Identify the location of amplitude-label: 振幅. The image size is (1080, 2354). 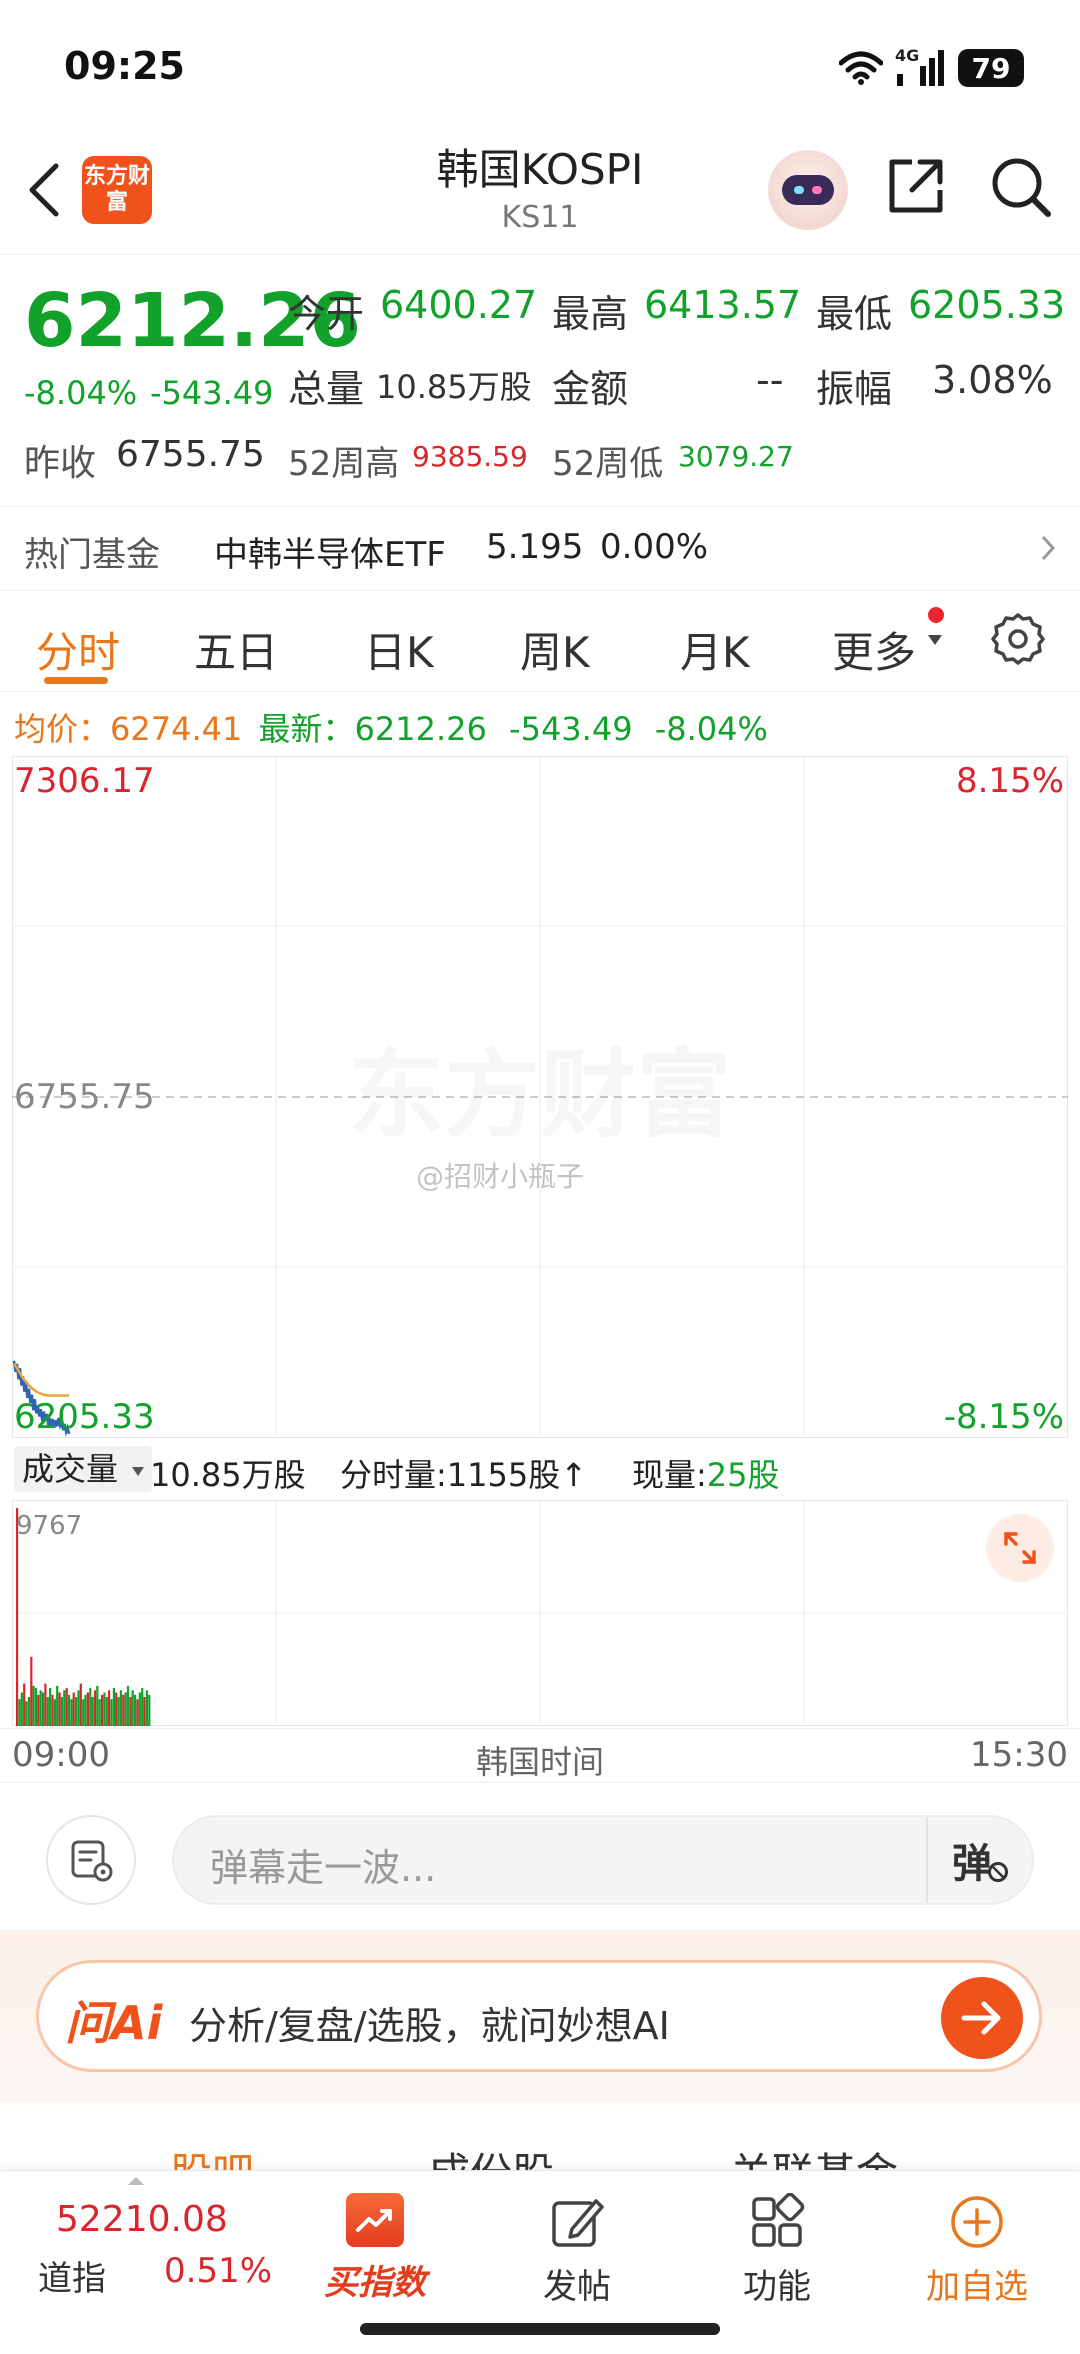
(854, 389).